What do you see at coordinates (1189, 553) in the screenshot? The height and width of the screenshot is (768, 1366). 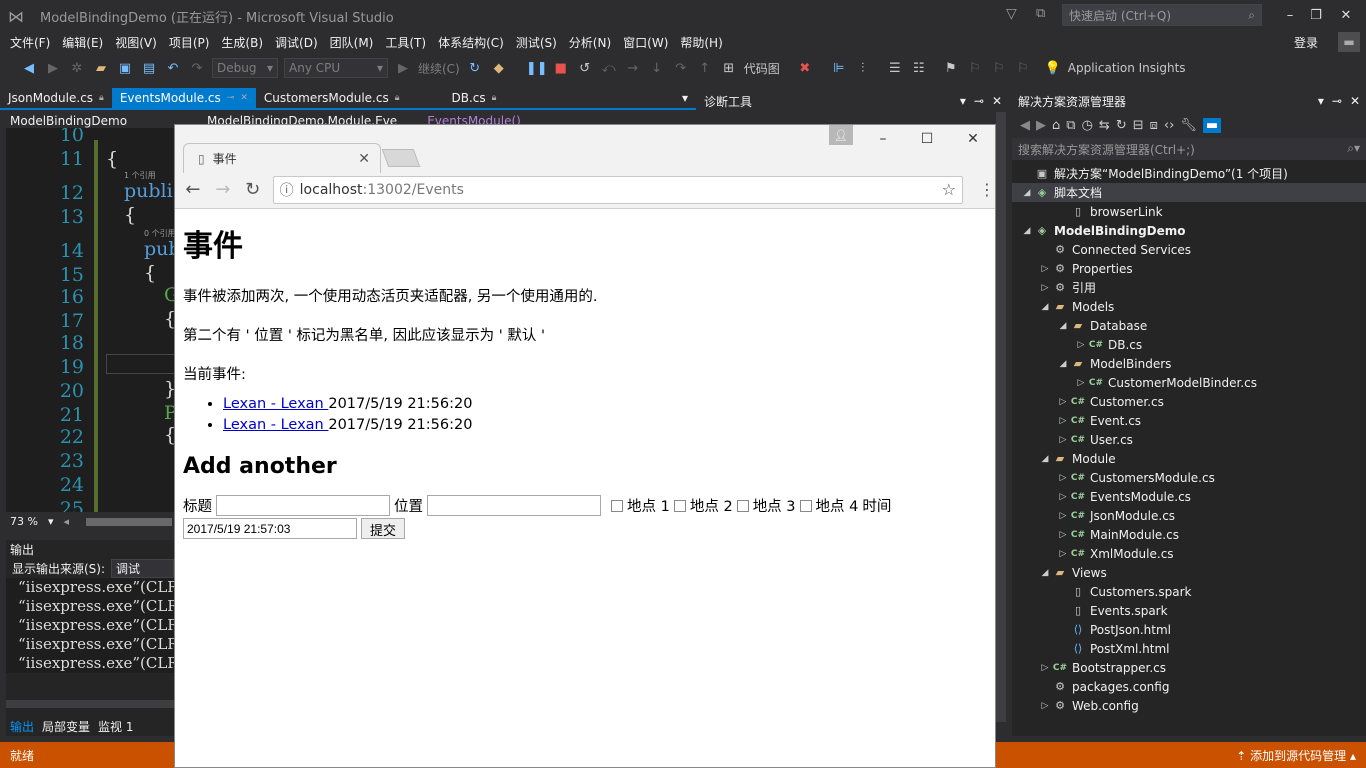 I see `tree-item: ▷ C# XmlModule.cs` at bounding box center [1189, 553].